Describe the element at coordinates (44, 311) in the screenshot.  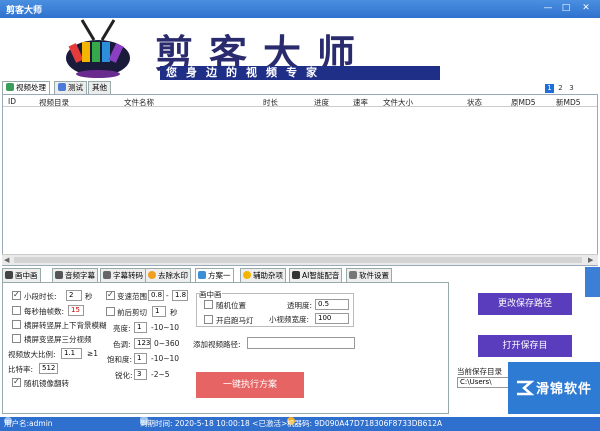
I see `per-sec-label: 每秒抽帧数:` at that location.